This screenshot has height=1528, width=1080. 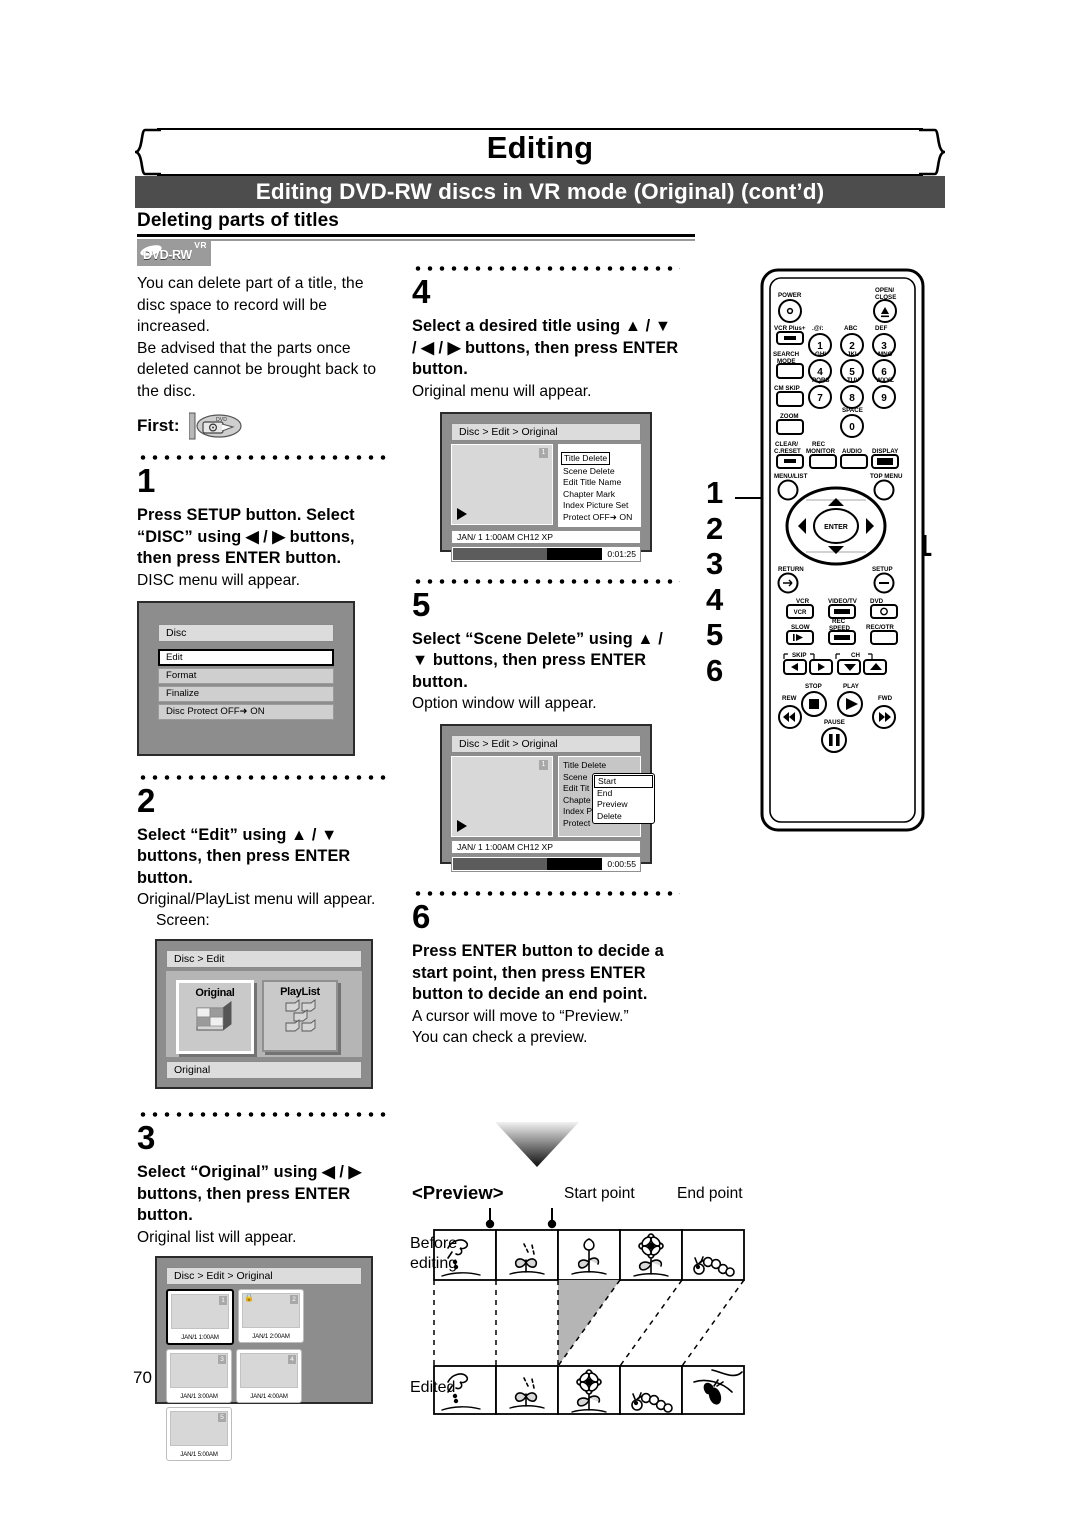 I want to click on svg-text: CLEAR/, so click(x=786, y=444).